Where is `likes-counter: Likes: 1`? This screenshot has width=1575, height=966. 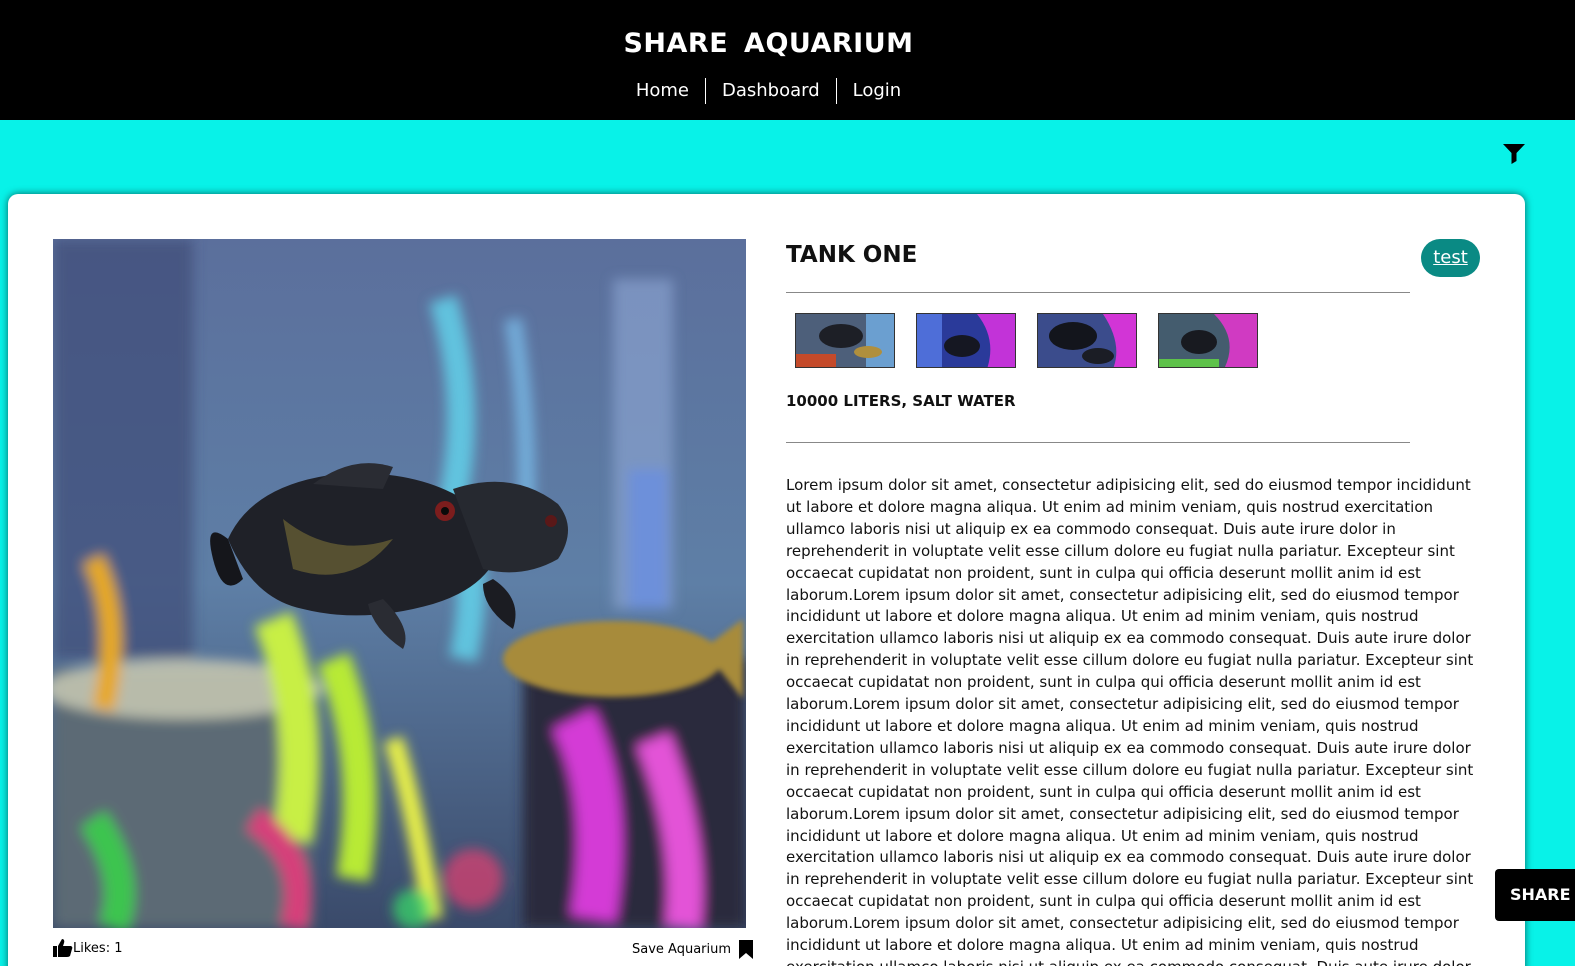
likes-counter: Likes: 1 is located at coordinates (87, 948).